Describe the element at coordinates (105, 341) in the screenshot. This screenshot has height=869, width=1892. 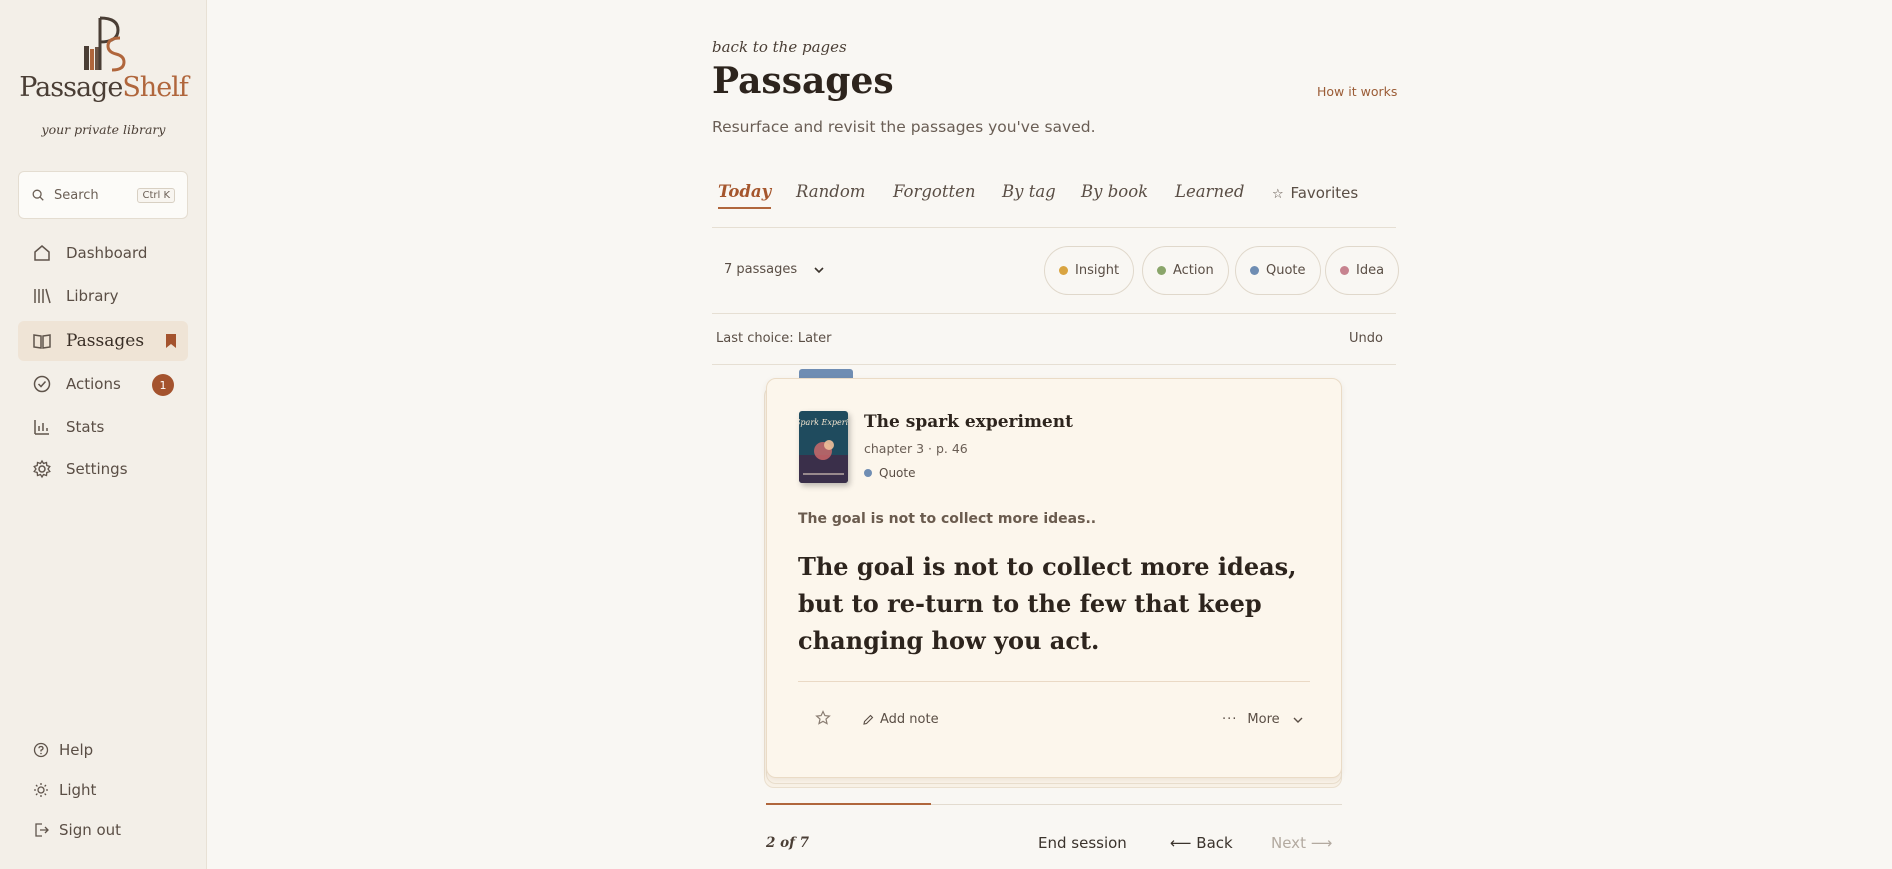
I see `sidebar-item-label: Passages` at that location.